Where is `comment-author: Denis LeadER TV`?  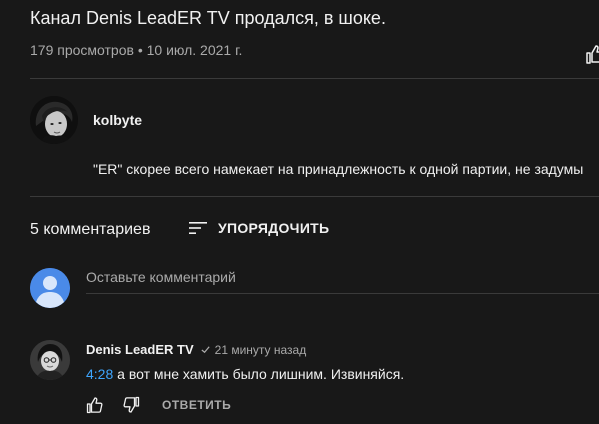 comment-author: Denis LeadER TV is located at coordinates (140, 349).